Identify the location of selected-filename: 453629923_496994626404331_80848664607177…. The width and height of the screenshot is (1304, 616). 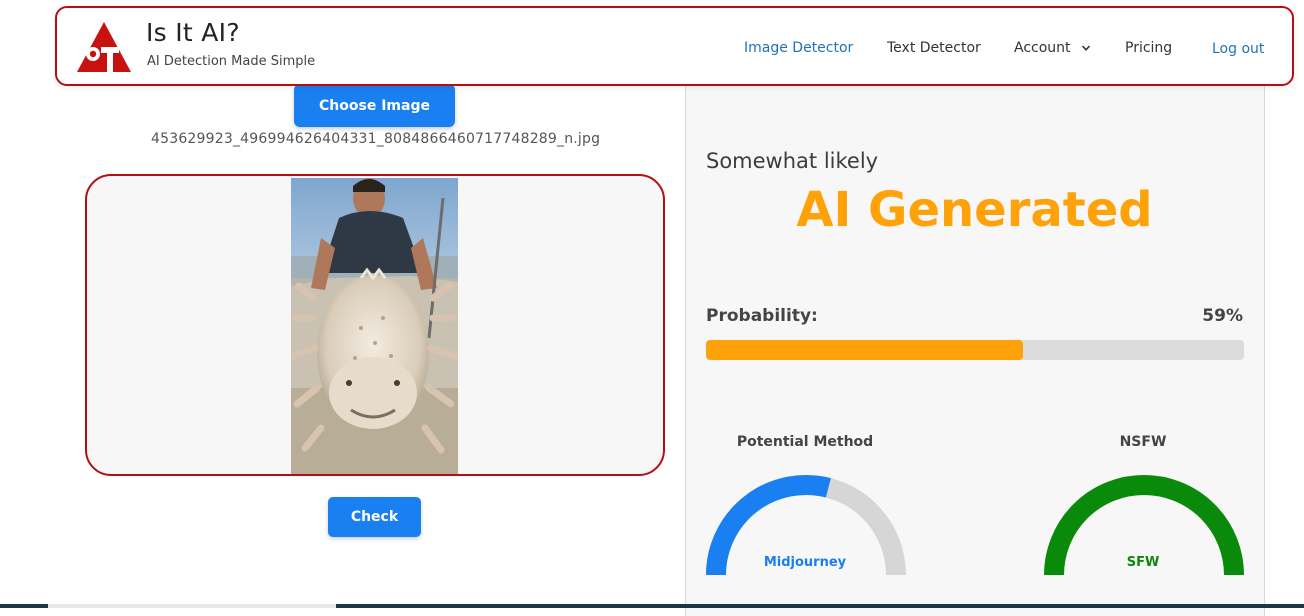
(376, 139).